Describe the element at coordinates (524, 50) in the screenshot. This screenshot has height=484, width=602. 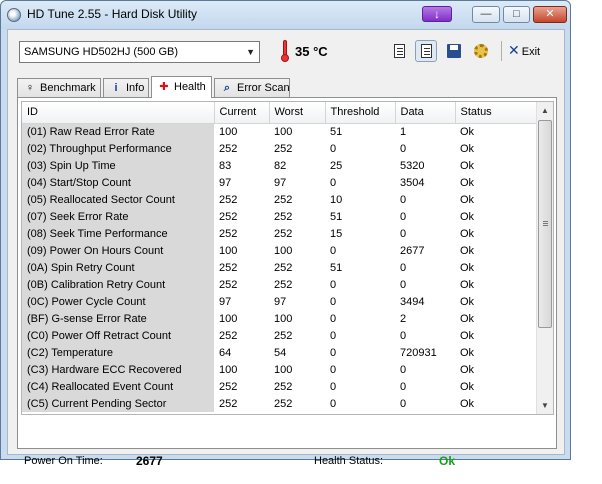
I see `exit-button: ✕ Exit` at that location.